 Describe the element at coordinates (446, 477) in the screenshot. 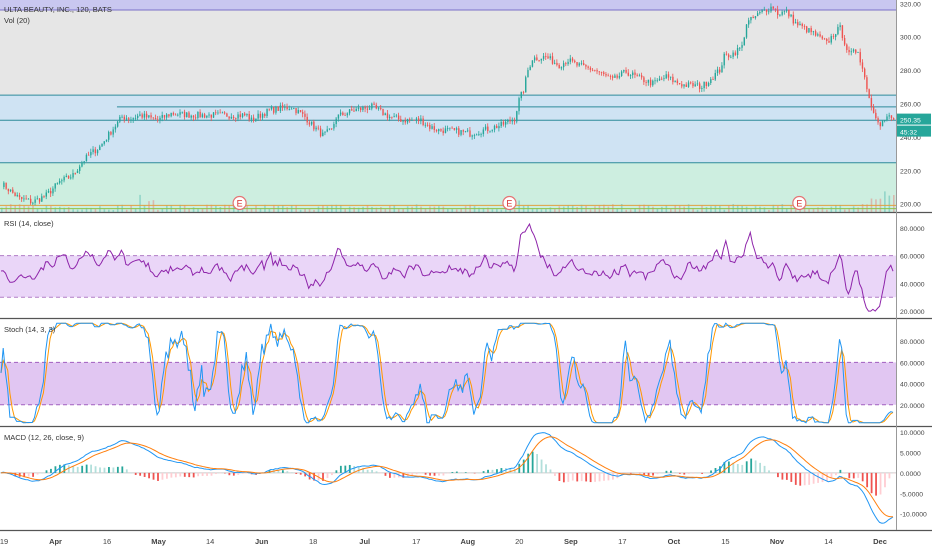

I see `signal-line` at that location.